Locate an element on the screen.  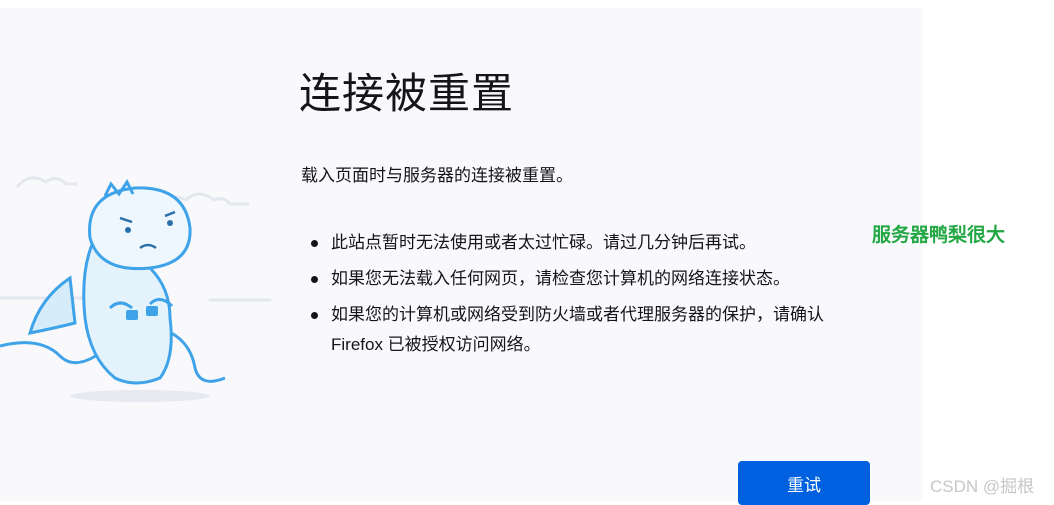
watermark: CSDN @掘根 is located at coordinates (982, 486).